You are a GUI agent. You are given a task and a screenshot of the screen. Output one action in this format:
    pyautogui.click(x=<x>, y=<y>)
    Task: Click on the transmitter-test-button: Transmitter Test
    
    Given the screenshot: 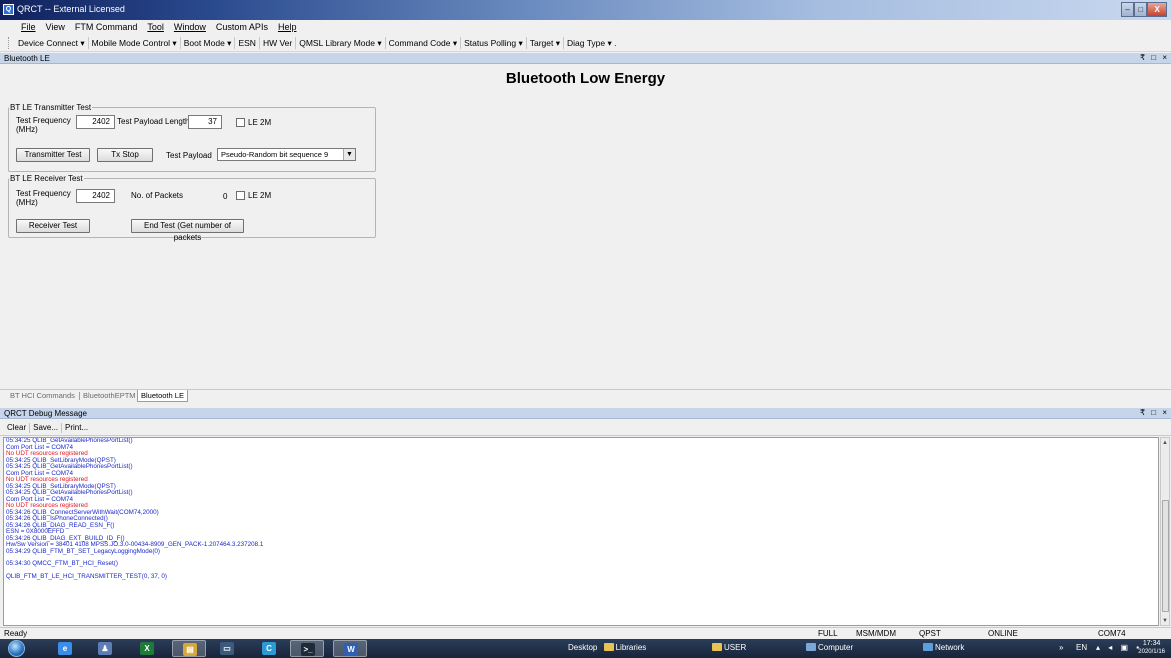 What is the action you would take?
    pyautogui.click(x=53, y=155)
    